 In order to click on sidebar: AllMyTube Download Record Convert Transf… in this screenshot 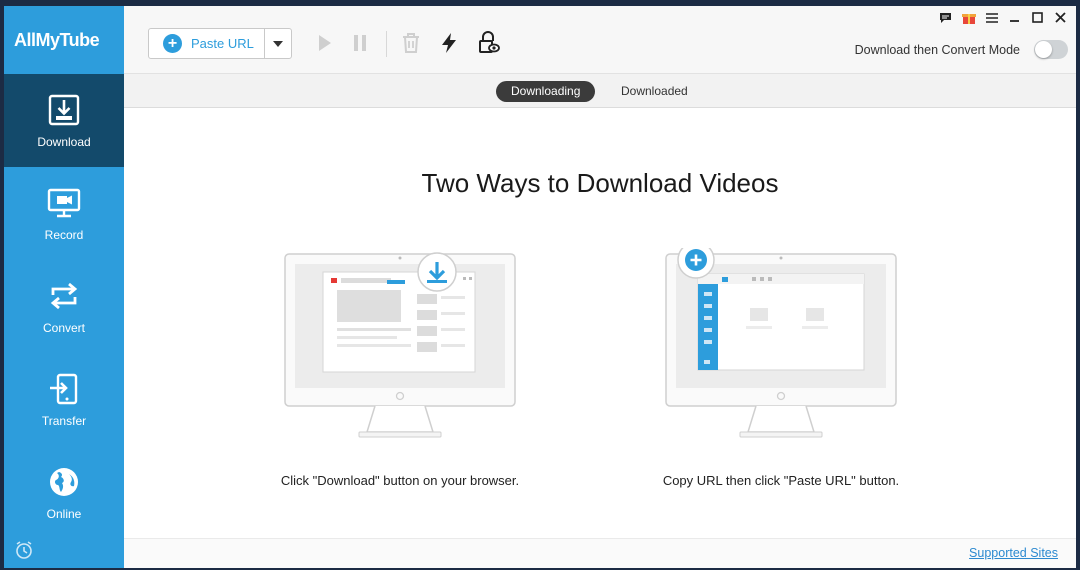, I will do `click(64, 287)`.